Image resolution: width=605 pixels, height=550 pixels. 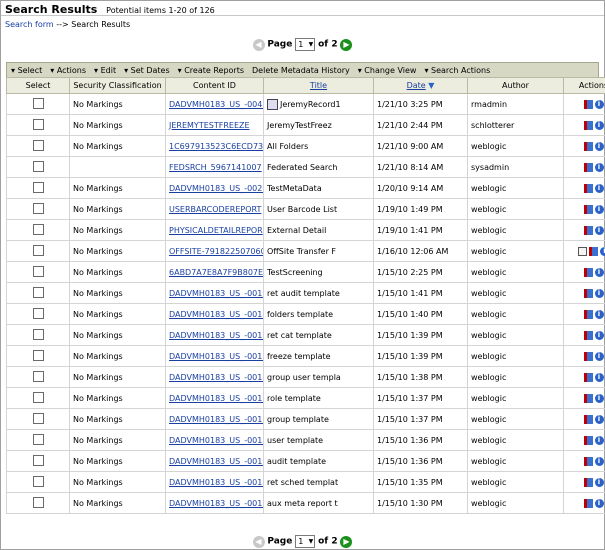 I want to click on set-dates-menu: Set Dates, so click(x=147, y=70).